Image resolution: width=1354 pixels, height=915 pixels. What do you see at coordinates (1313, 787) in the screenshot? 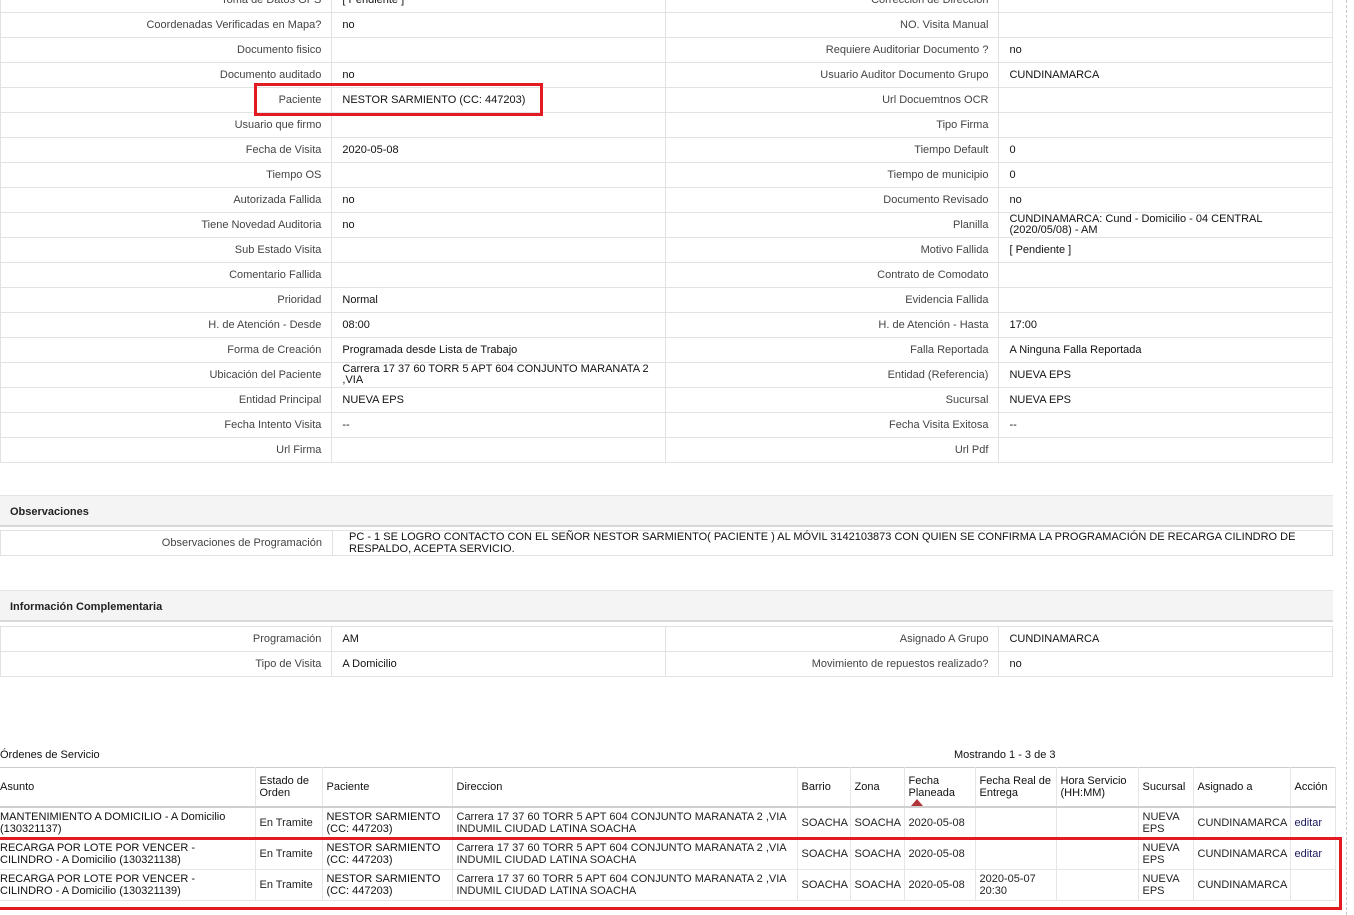
I see `orders-col-header: Acción` at bounding box center [1313, 787].